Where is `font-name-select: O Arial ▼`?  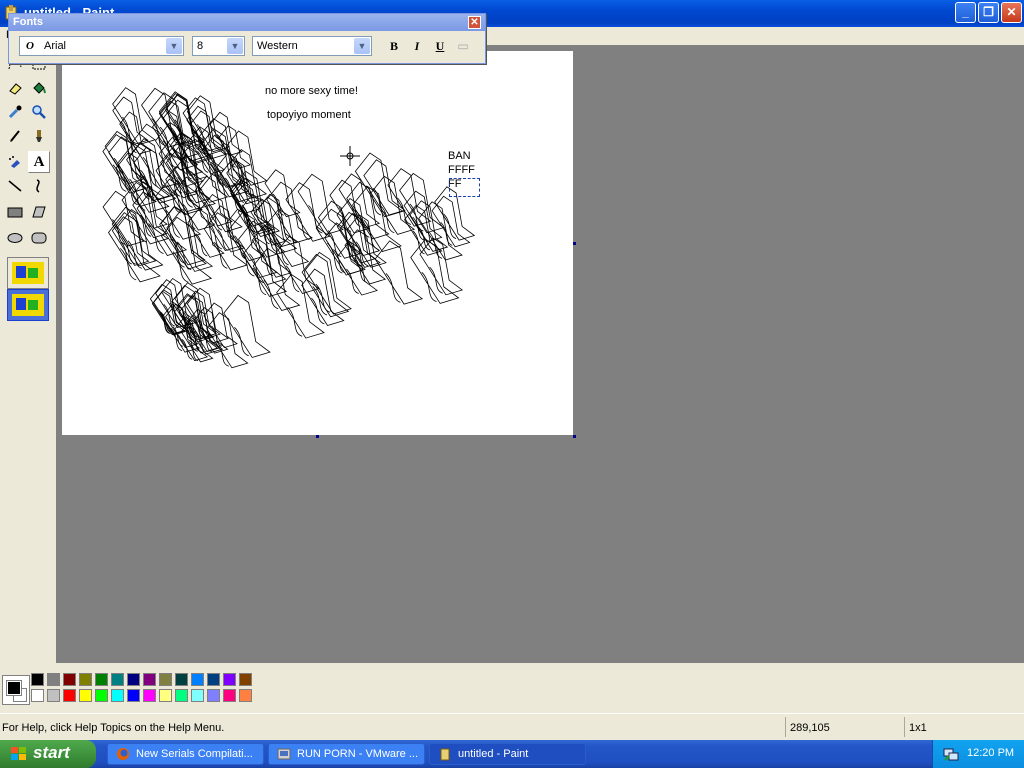 font-name-select: O Arial ▼ is located at coordinates (101, 46).